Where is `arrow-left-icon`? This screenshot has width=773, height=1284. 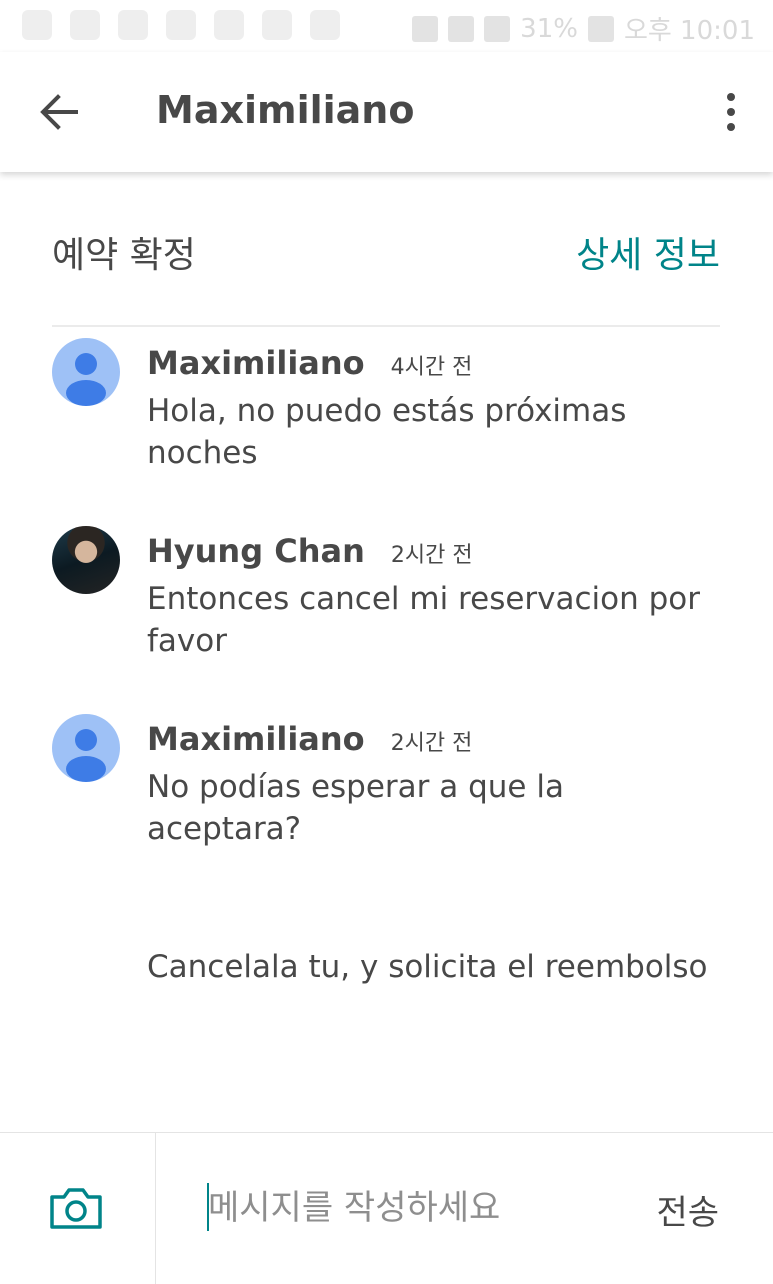
arrow-left-icon is located at coordinates (59, 112).